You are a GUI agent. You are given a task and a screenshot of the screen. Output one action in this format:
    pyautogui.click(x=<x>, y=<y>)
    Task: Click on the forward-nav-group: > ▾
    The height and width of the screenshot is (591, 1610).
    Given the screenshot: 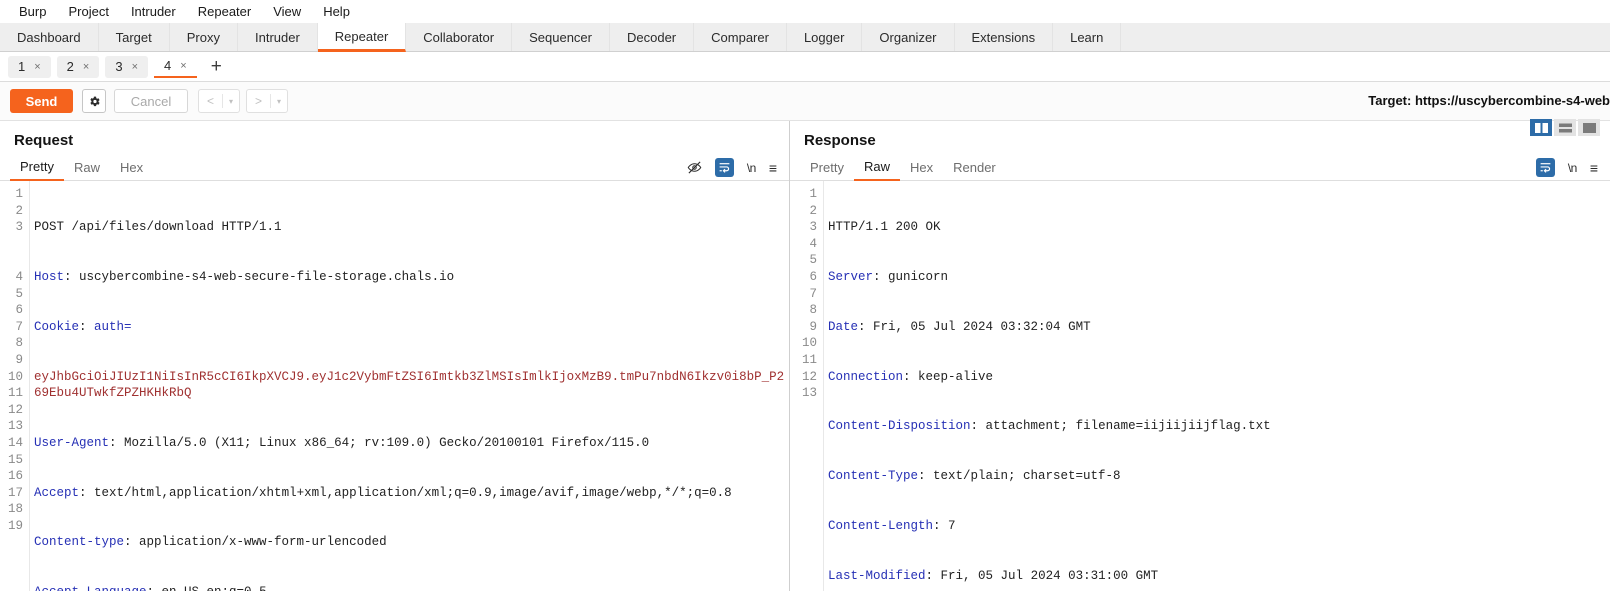 What is the action you would take?
    pyautogui.click(x=267, y=101)
    